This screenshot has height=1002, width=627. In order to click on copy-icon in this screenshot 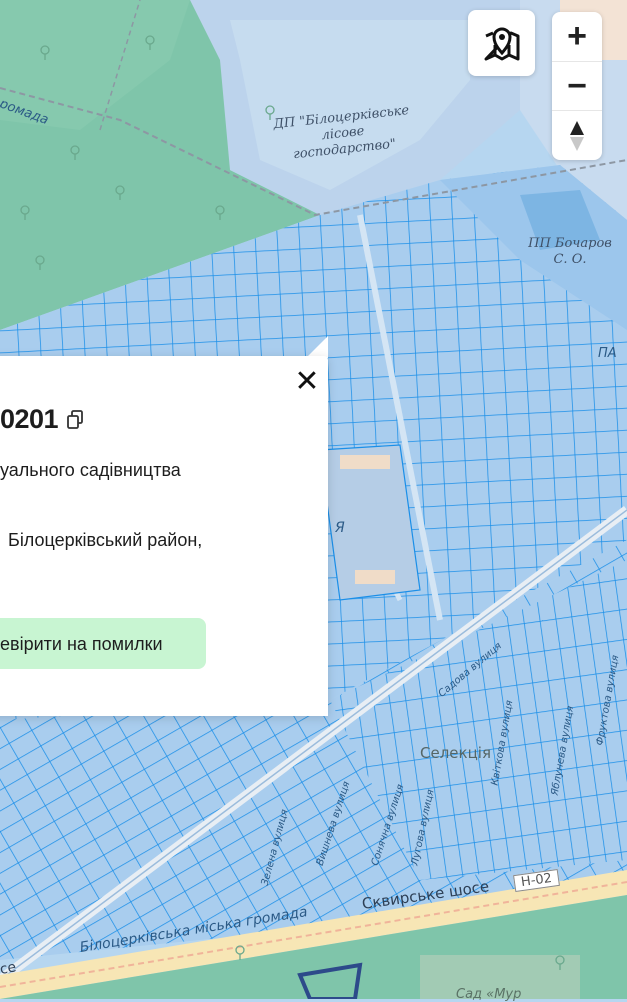, I will do `click(75, 420)`.